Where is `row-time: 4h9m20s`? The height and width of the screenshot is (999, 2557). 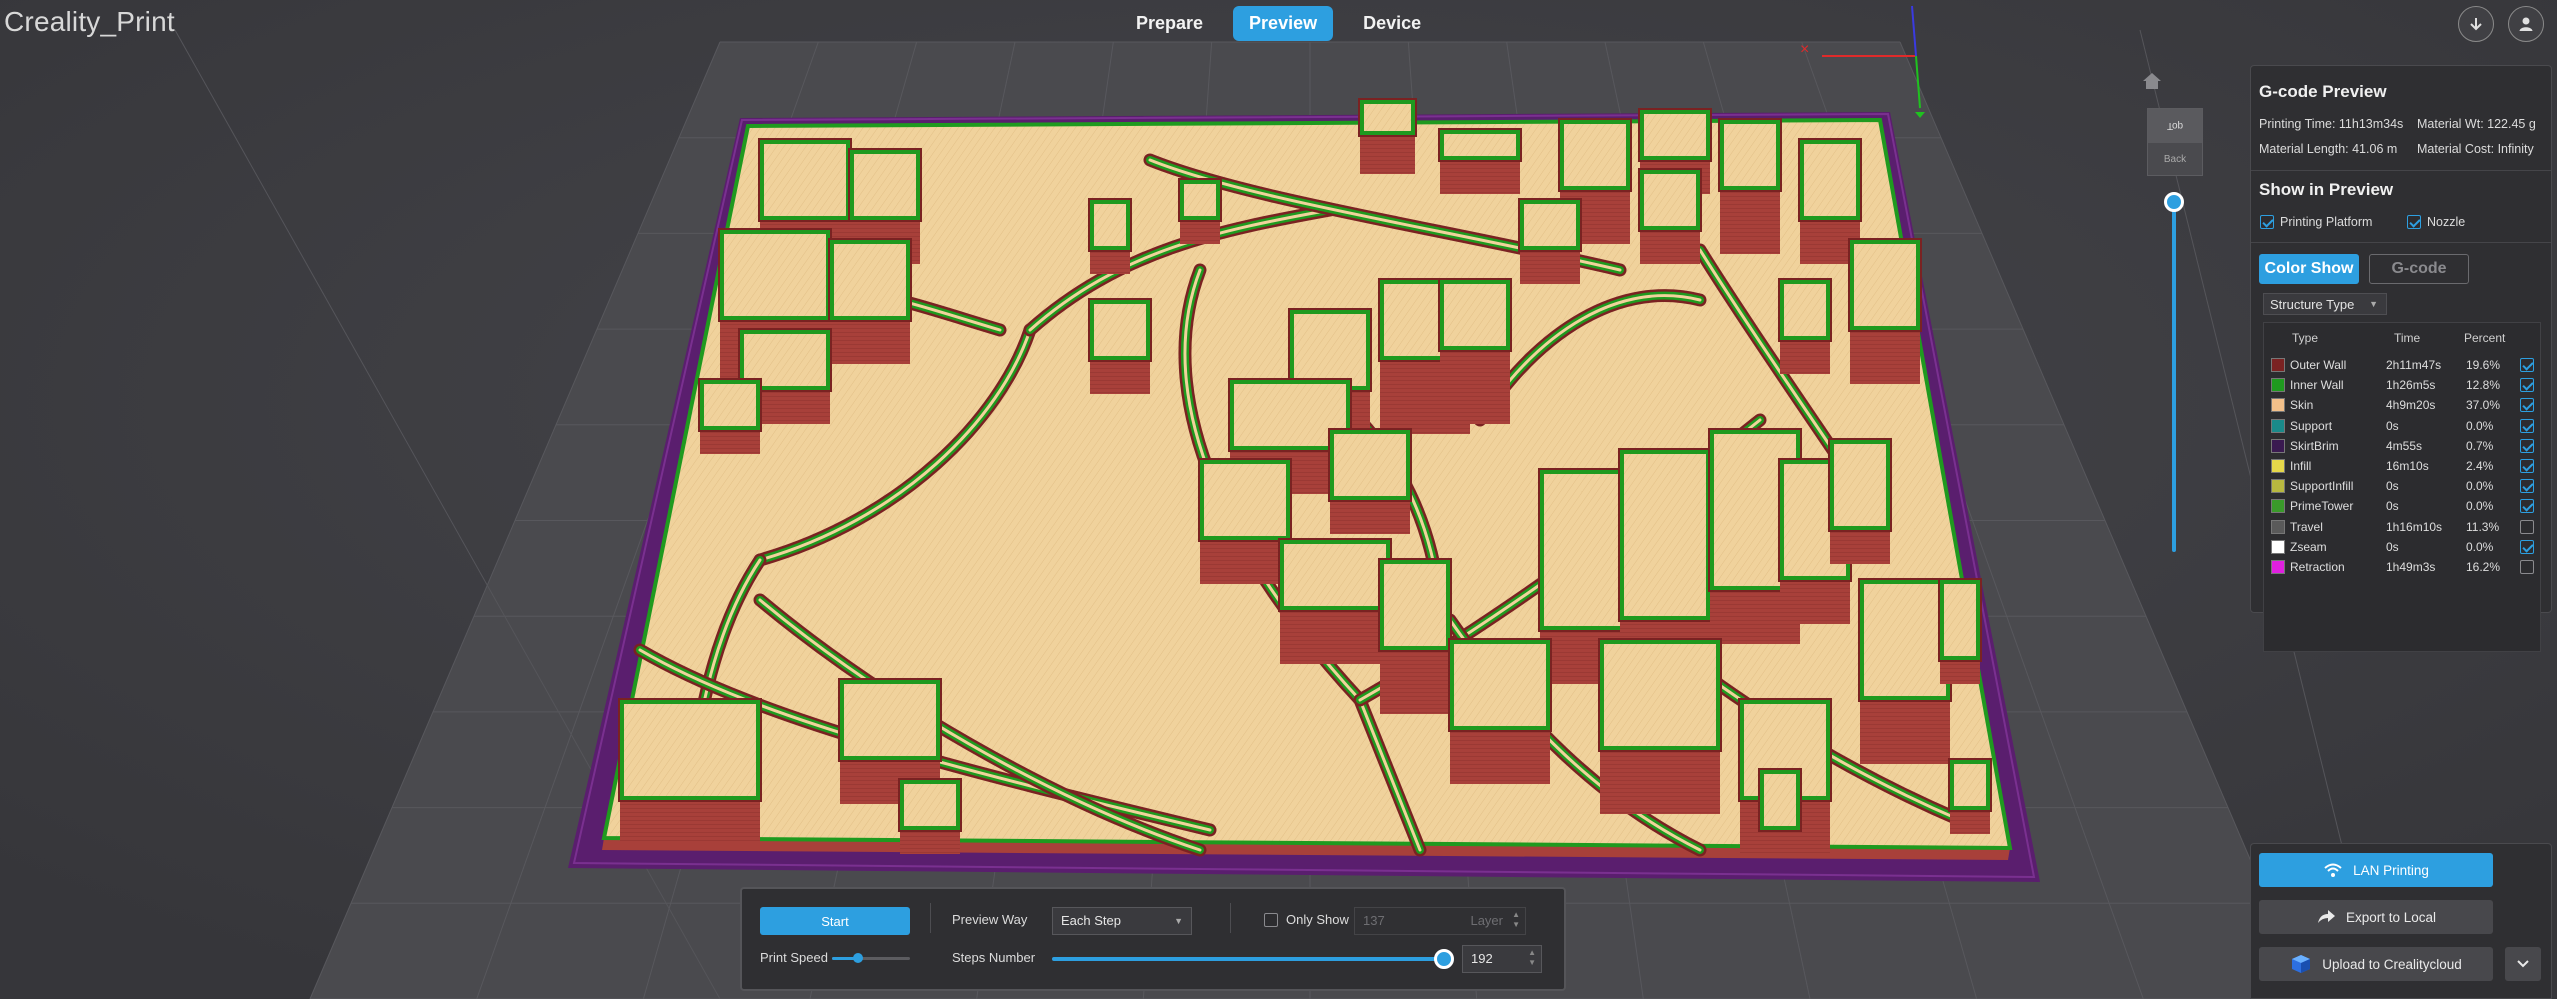 row-time: 4h9m20s is located at coordinates (2411, 405).